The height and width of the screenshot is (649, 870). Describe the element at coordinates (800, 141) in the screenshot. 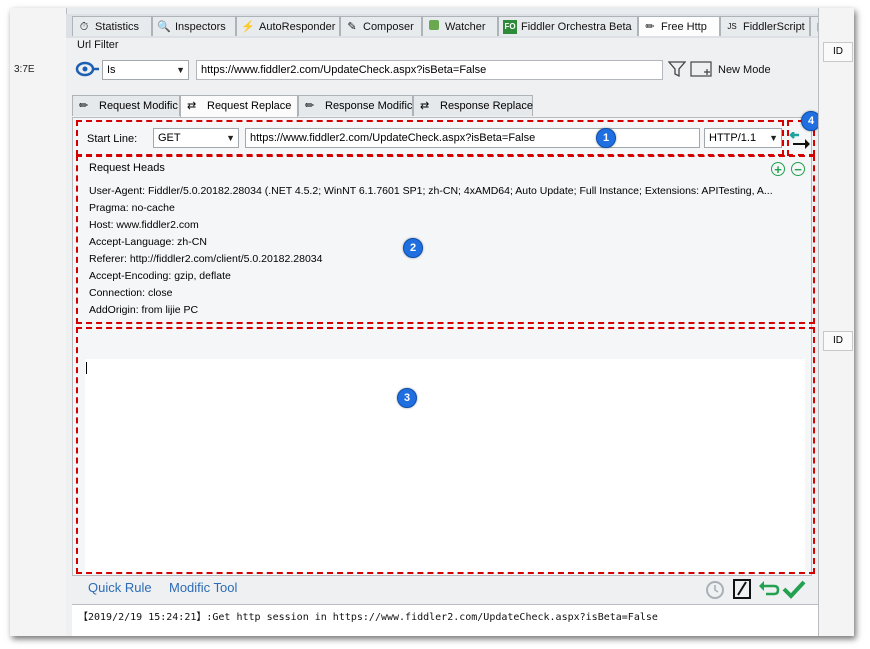

I see `swap-arrows-icon` at that location.